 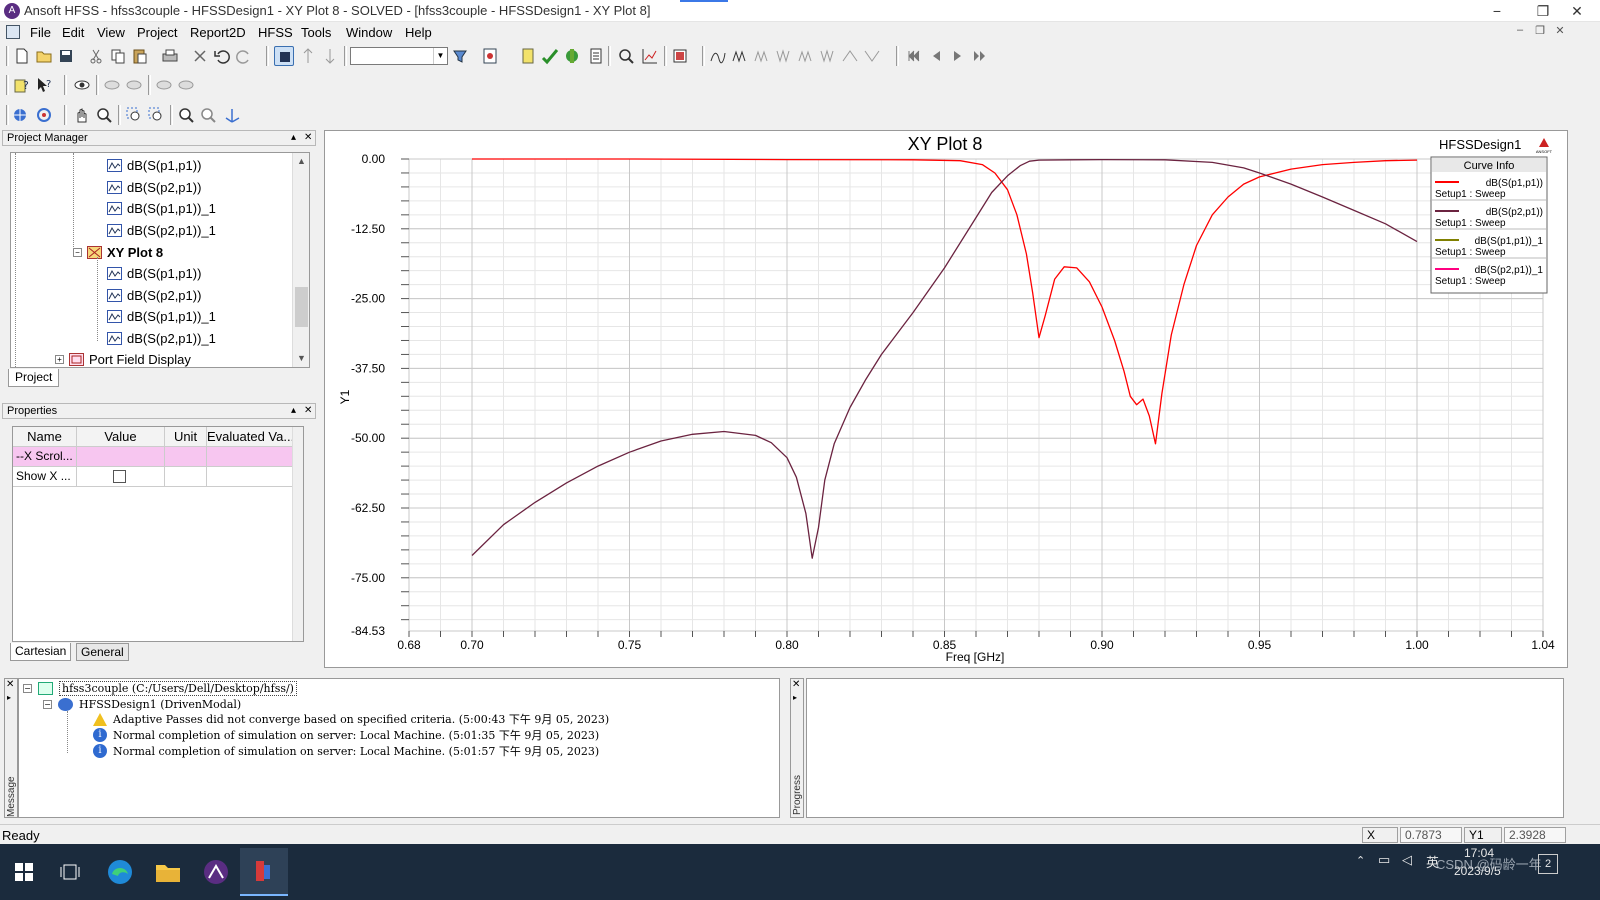 I want to click on view-eye-icon, so click(x=82, y=85).